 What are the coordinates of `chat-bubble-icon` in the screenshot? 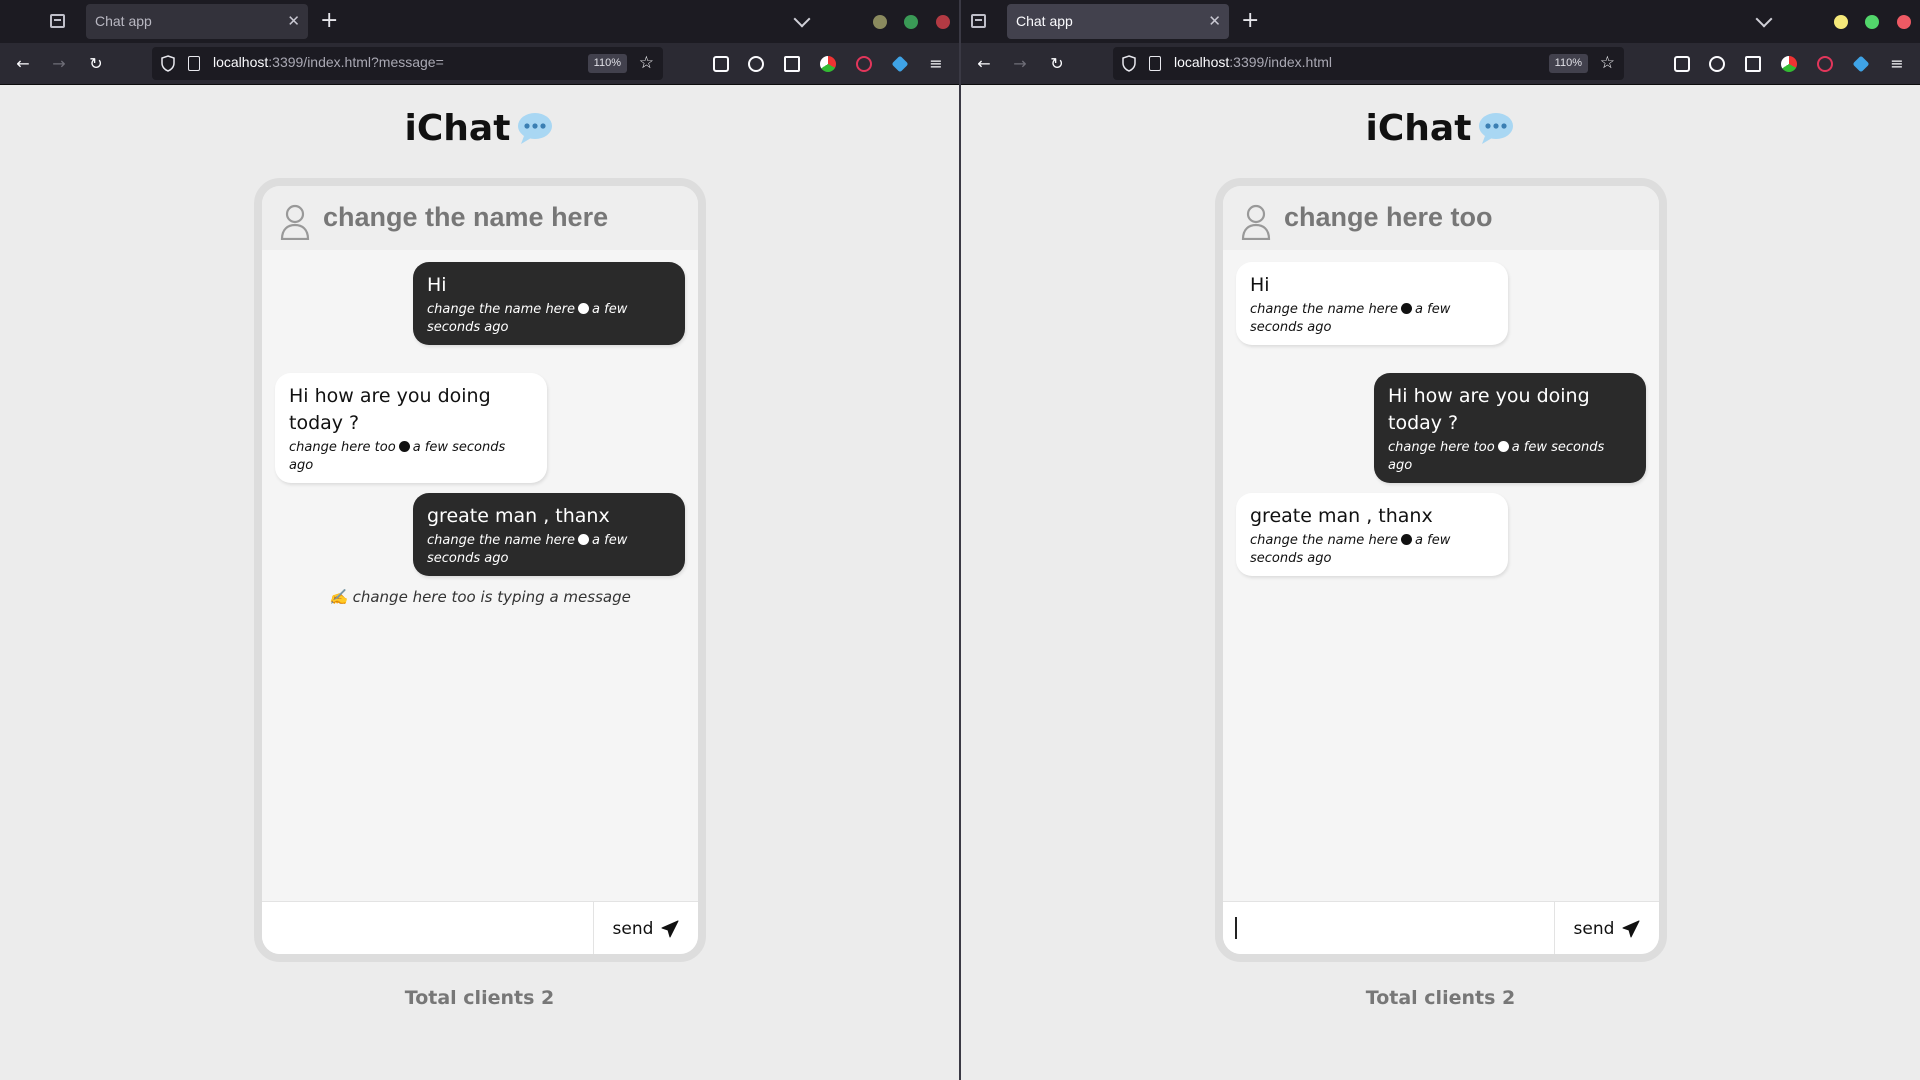 It's located at (1496, 128).